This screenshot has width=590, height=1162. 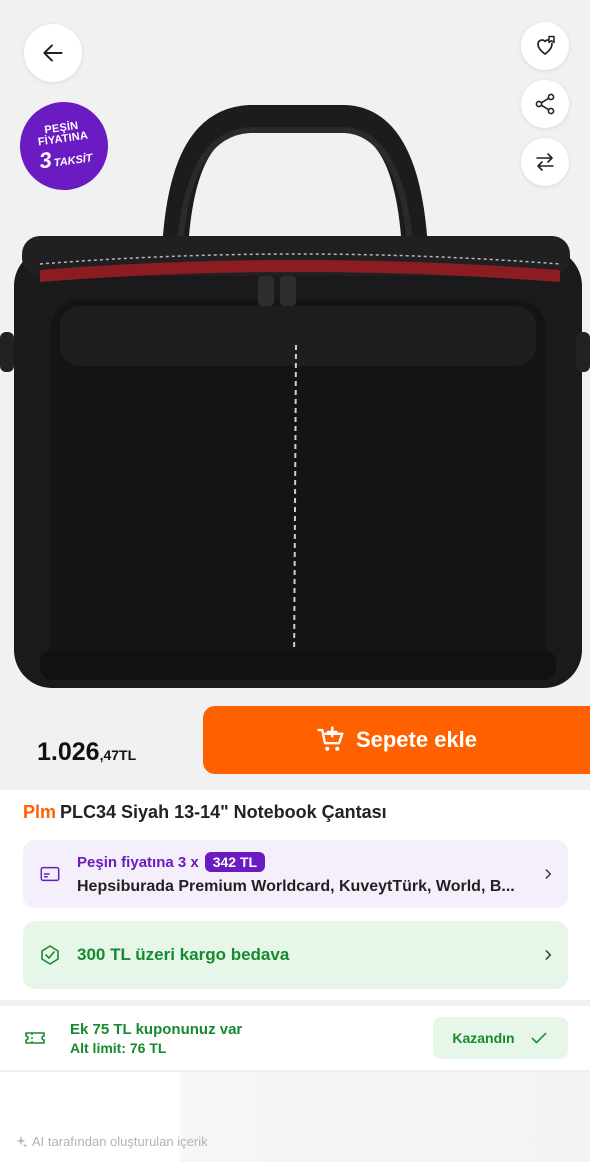 What do you see at coordinates (302, 955) in the screenshot?
I see `cargo-body: 300 TL üzeri kargo bedava` at bounding box center [302, 955].